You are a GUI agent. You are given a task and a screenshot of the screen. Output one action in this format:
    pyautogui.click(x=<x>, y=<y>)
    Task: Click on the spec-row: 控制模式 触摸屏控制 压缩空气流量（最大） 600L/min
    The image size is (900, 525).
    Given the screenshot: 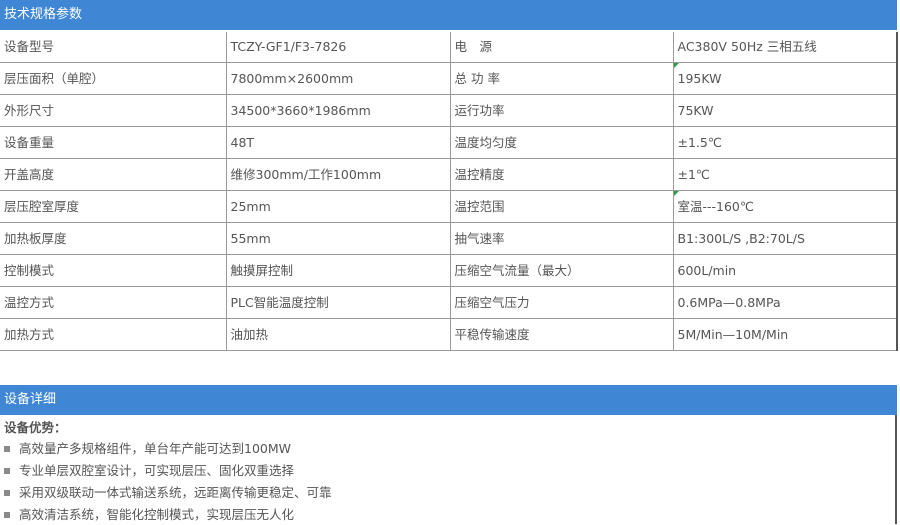 What is the action you would take?
    pyautogui.click(x=449, y=270)
    